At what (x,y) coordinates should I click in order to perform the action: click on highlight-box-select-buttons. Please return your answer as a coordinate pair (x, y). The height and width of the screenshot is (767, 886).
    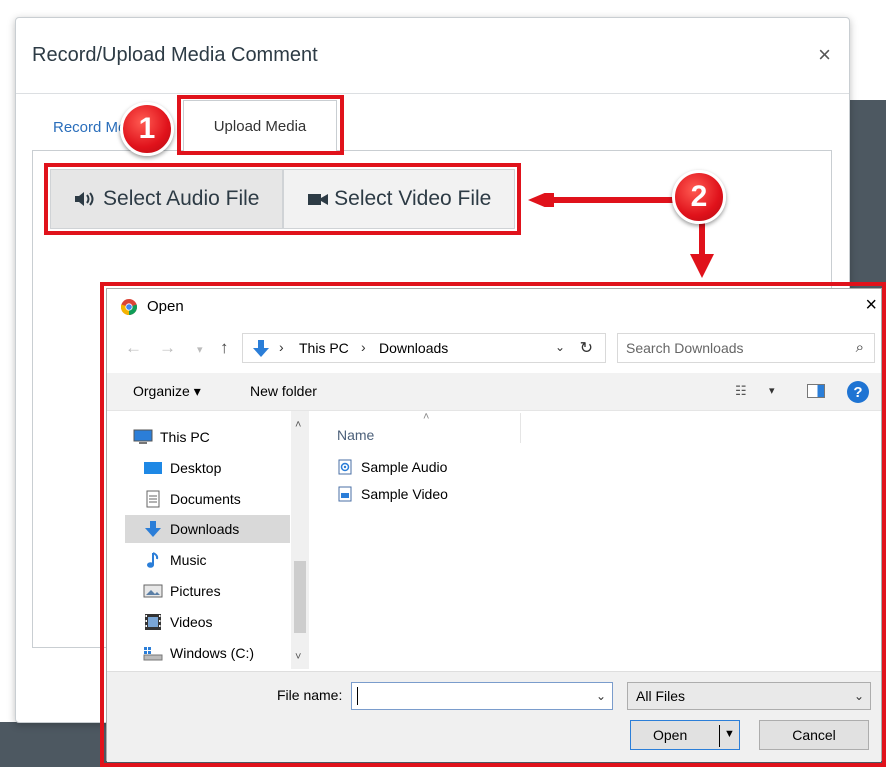
    Looking at the image, I should click on (282, 199).